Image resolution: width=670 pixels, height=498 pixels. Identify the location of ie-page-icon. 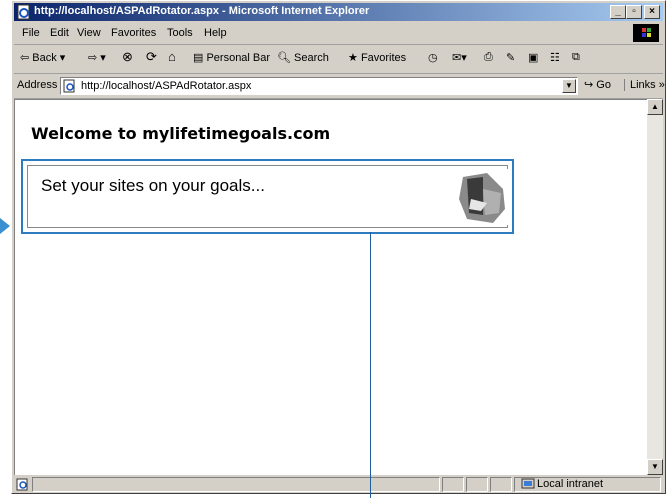
(23, 12).